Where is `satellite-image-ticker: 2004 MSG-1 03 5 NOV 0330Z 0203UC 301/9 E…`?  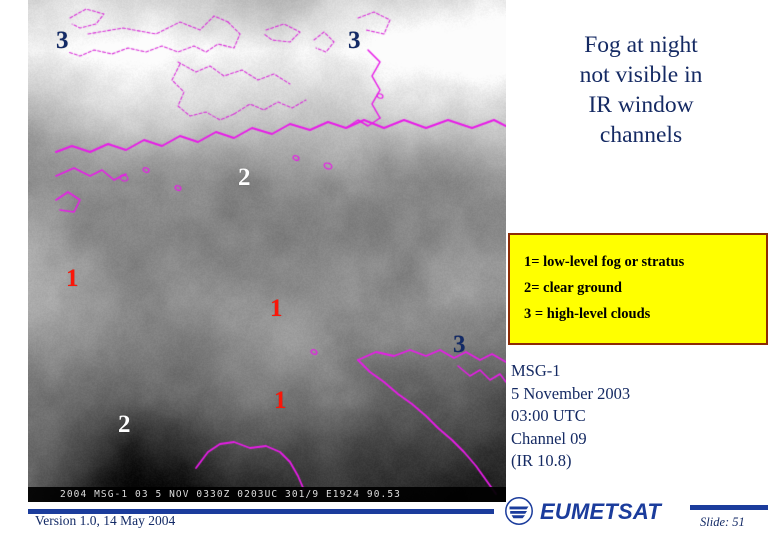 satellite-image-ticker: 2004 MSG-1 03 5 NOV 0330Z 0203UC 301/9 E… is located at coordinates (267, 494).